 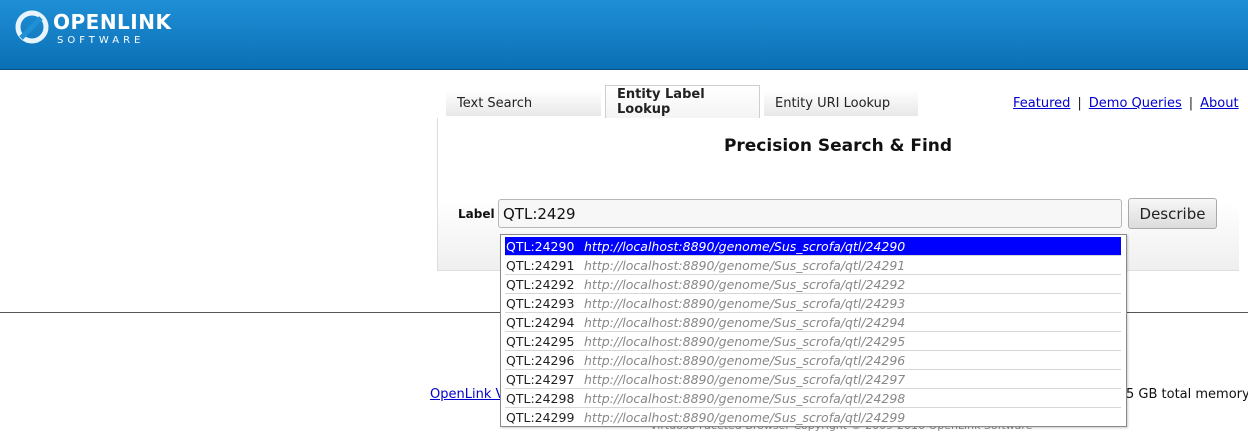 I want to click on footer-openlink-link: OpenLink Vi, so click(x=469, y=394).